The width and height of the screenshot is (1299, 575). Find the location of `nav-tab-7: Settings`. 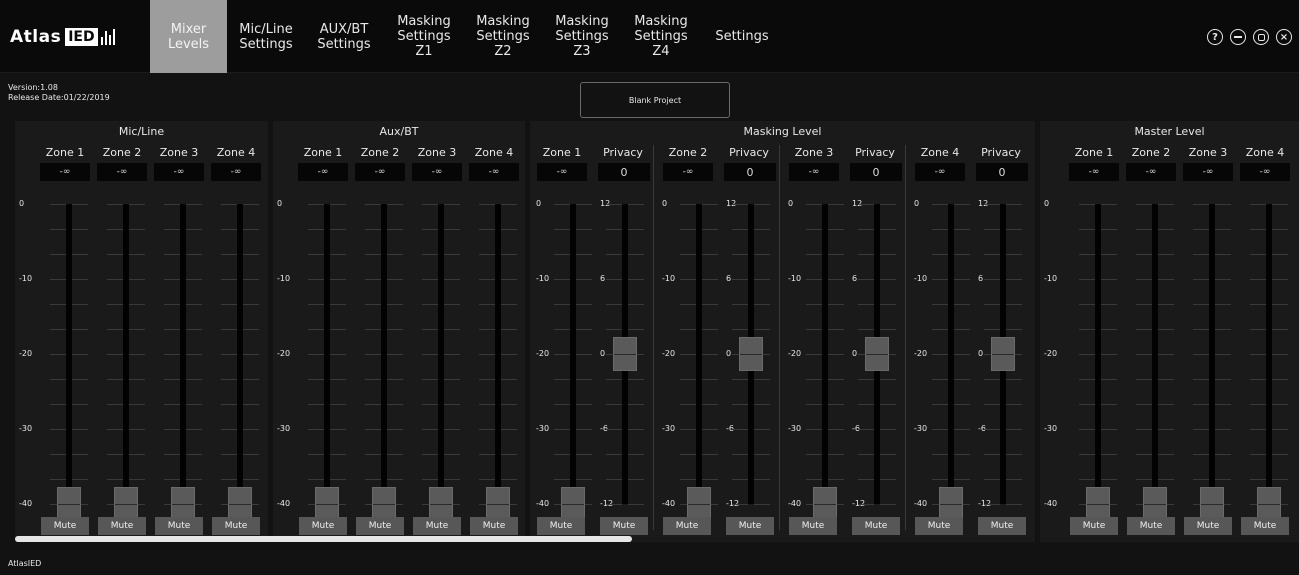

nav-tab-7: Settings is located at coordinates (742, 36).